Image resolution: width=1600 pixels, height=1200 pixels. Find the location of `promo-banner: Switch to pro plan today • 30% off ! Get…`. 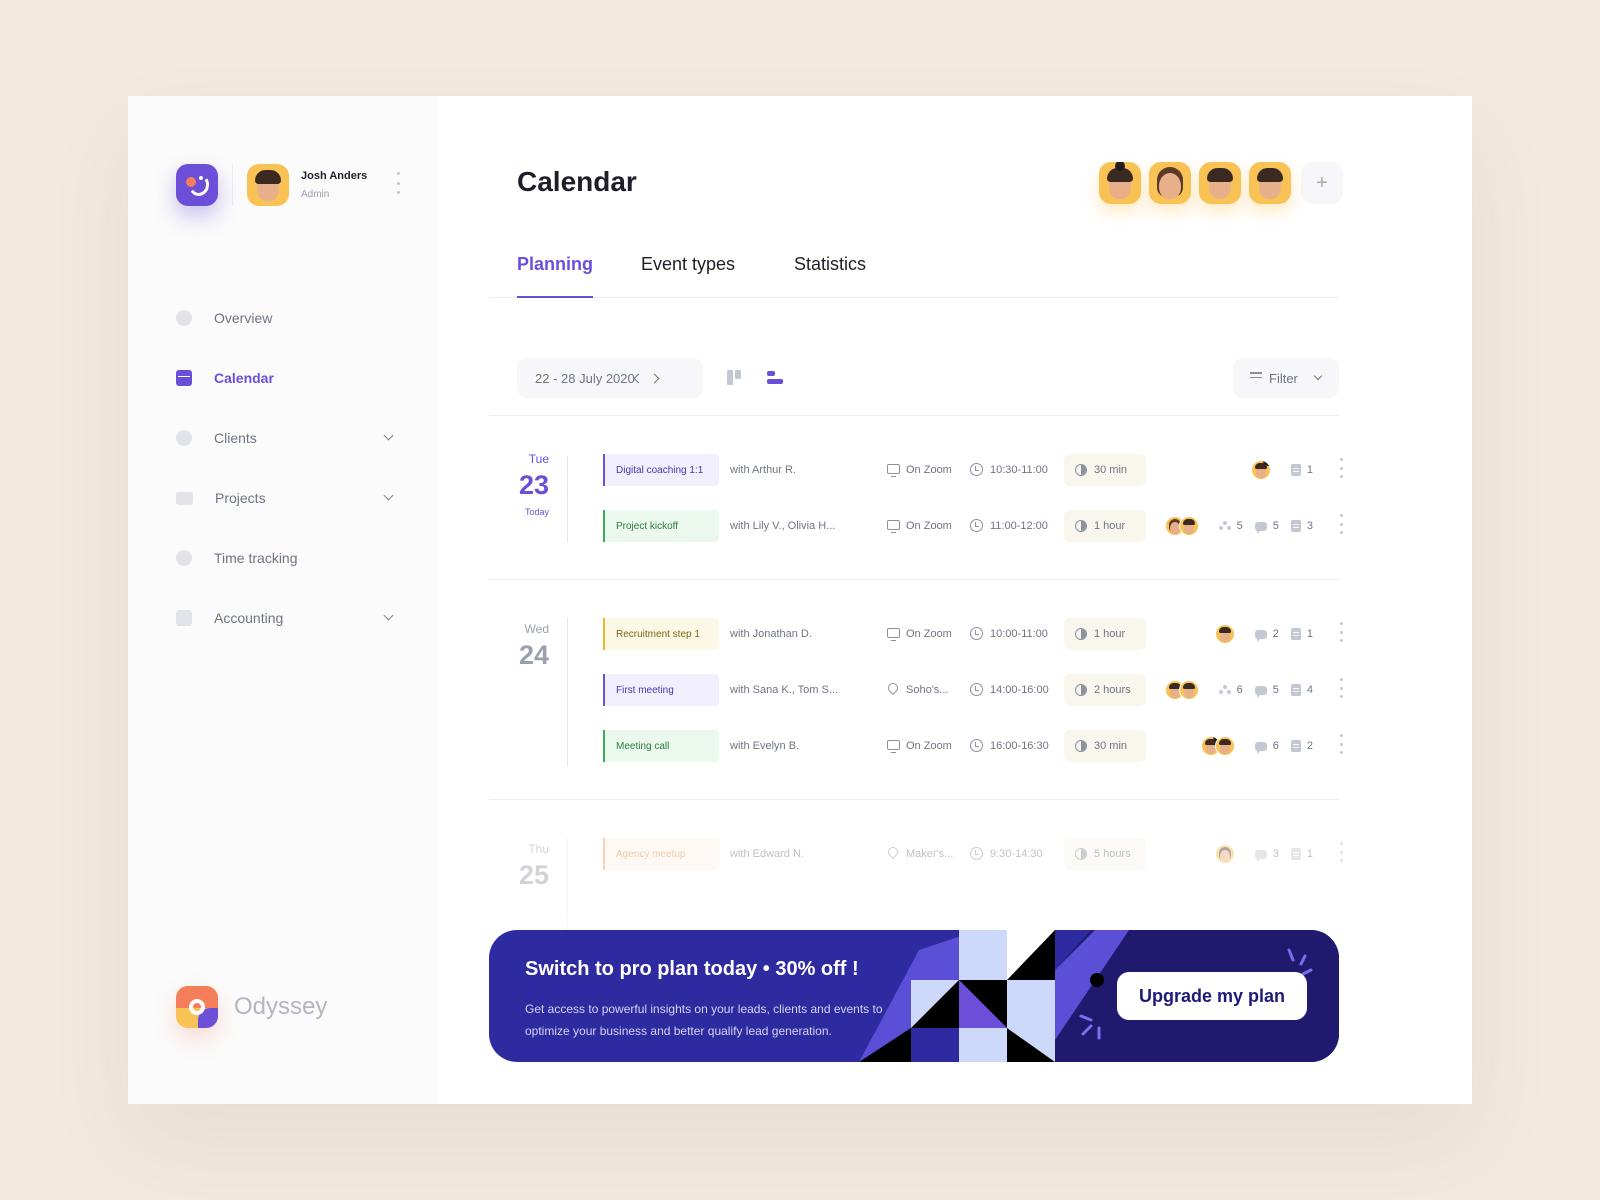

promo-banner: Switch to pro plan today • 30% off ! Get… is located at coordinates (914, 996).